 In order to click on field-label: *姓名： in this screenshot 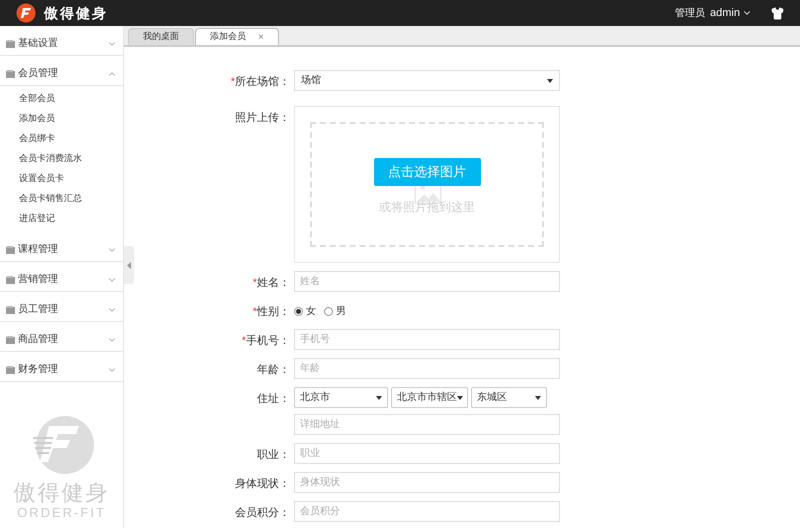, I will do `click(271, 283)`.